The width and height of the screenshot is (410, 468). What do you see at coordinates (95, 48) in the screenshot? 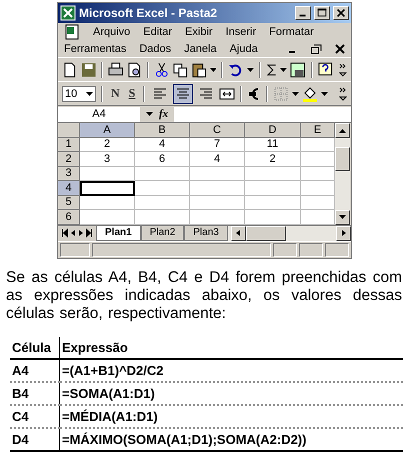
I see `menu-item: Ferramentas` at bounding box center [95, 48].